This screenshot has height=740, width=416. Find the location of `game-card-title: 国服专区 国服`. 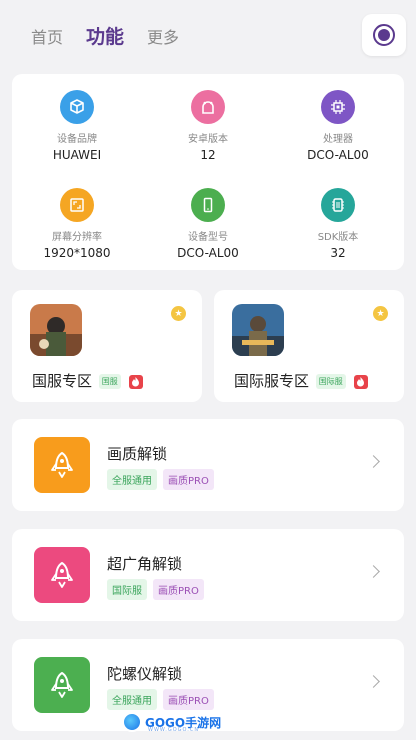

game-card-title: 国服专区 国服 is located at coordinates (87, 380).